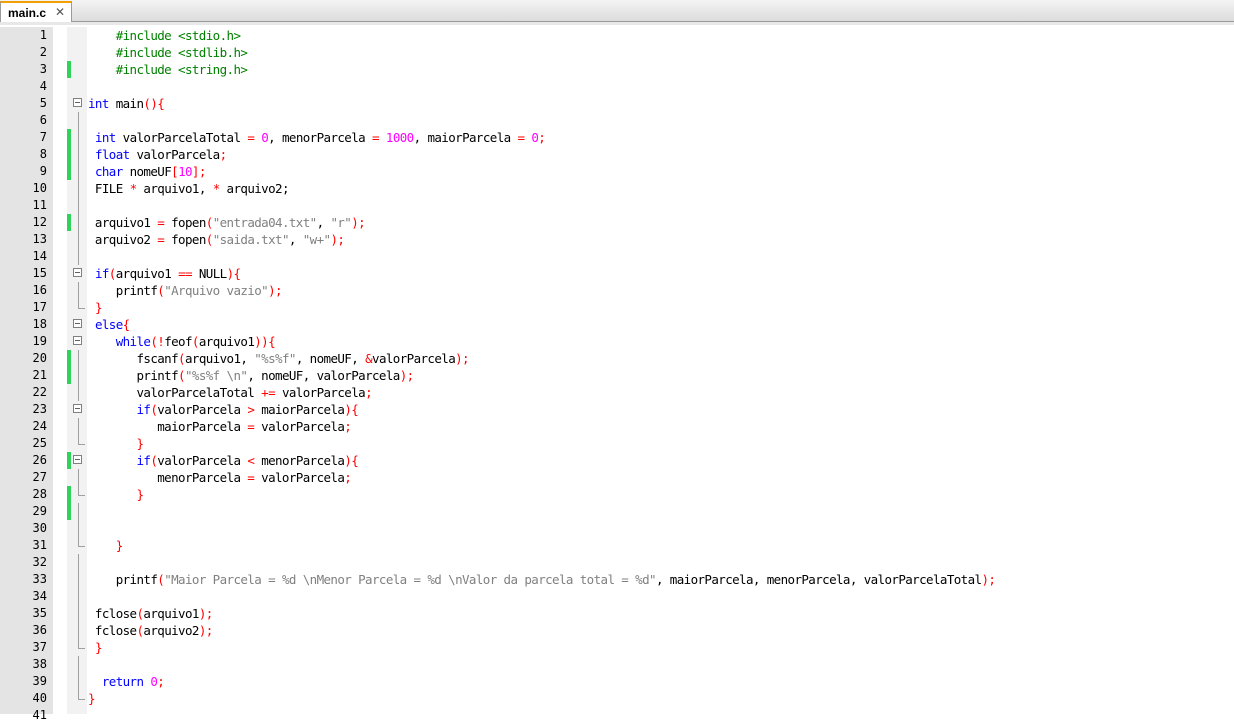  What do you see at coordinates (341, 222) in the screenshot?
I see `code-token: "r"` at bounding box center [341, 222].